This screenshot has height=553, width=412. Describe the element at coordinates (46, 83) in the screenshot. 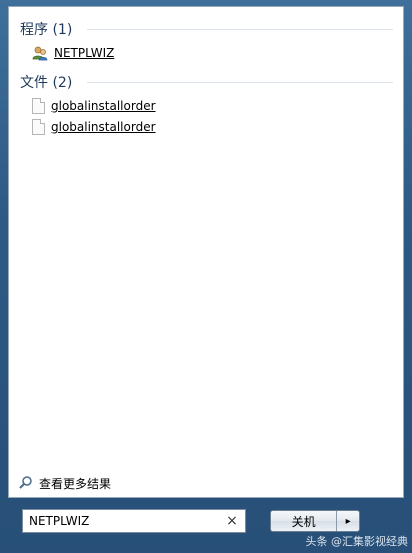

I see `section-title-files: 文件 (2)` at that location.